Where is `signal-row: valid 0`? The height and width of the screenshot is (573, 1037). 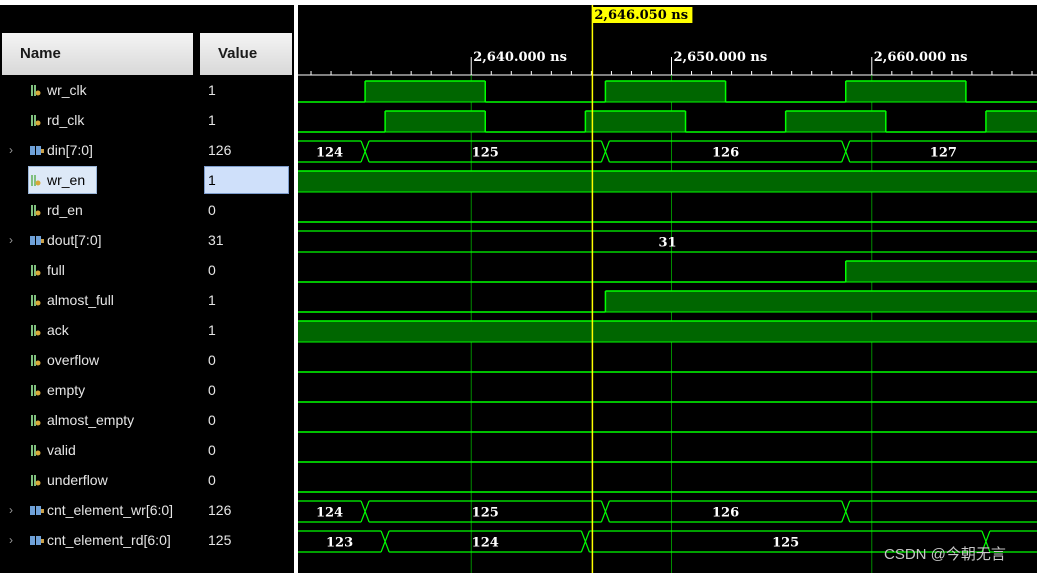 signal-row: valid 0 is located at coordinates (147, 450).